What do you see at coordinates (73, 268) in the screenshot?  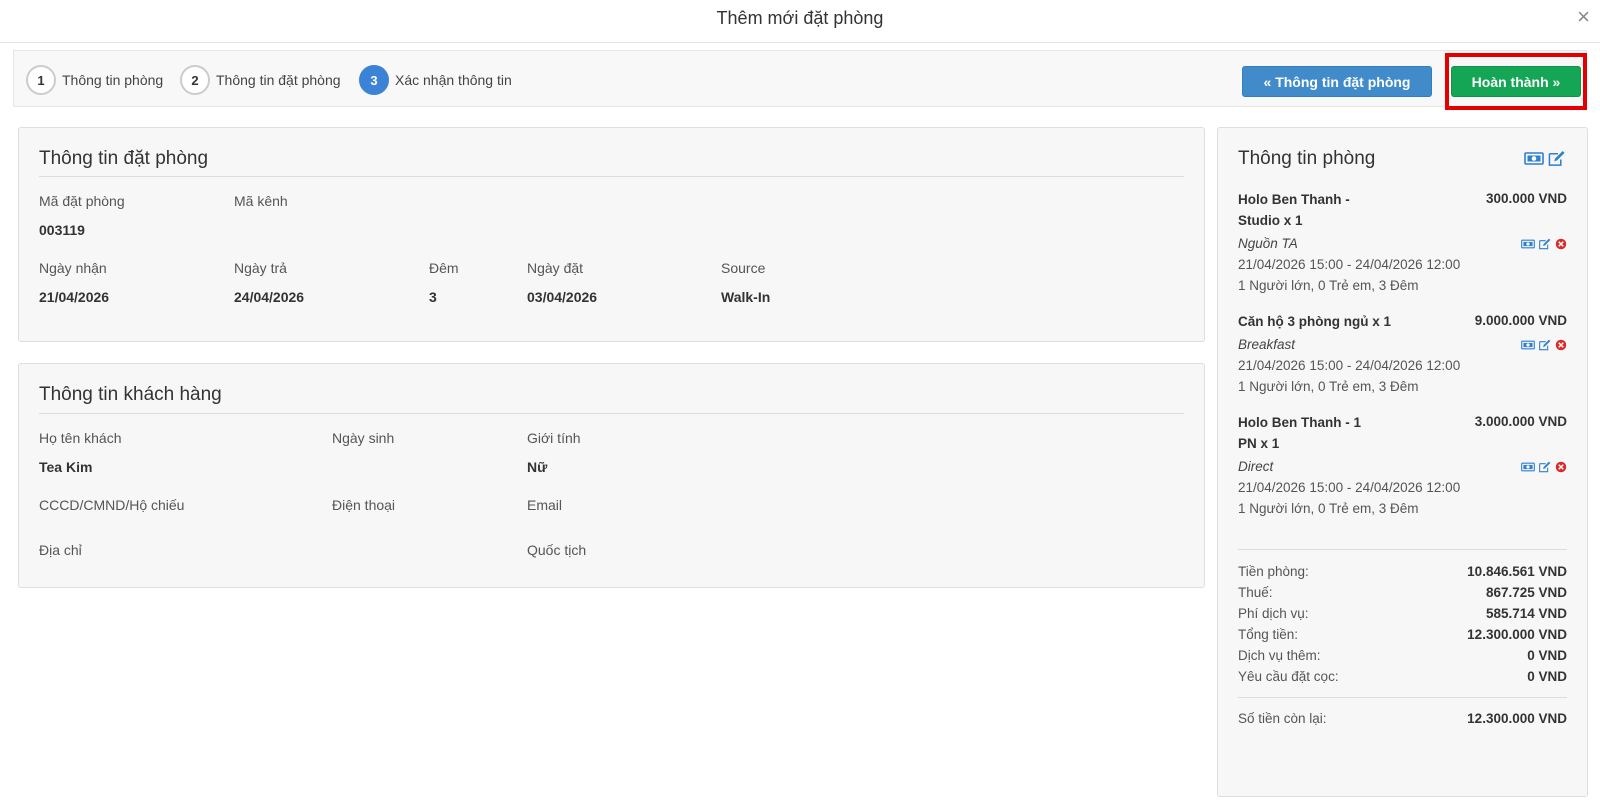 I see `checkin-label: Ngày nhận` at bounding box center [73, 268].